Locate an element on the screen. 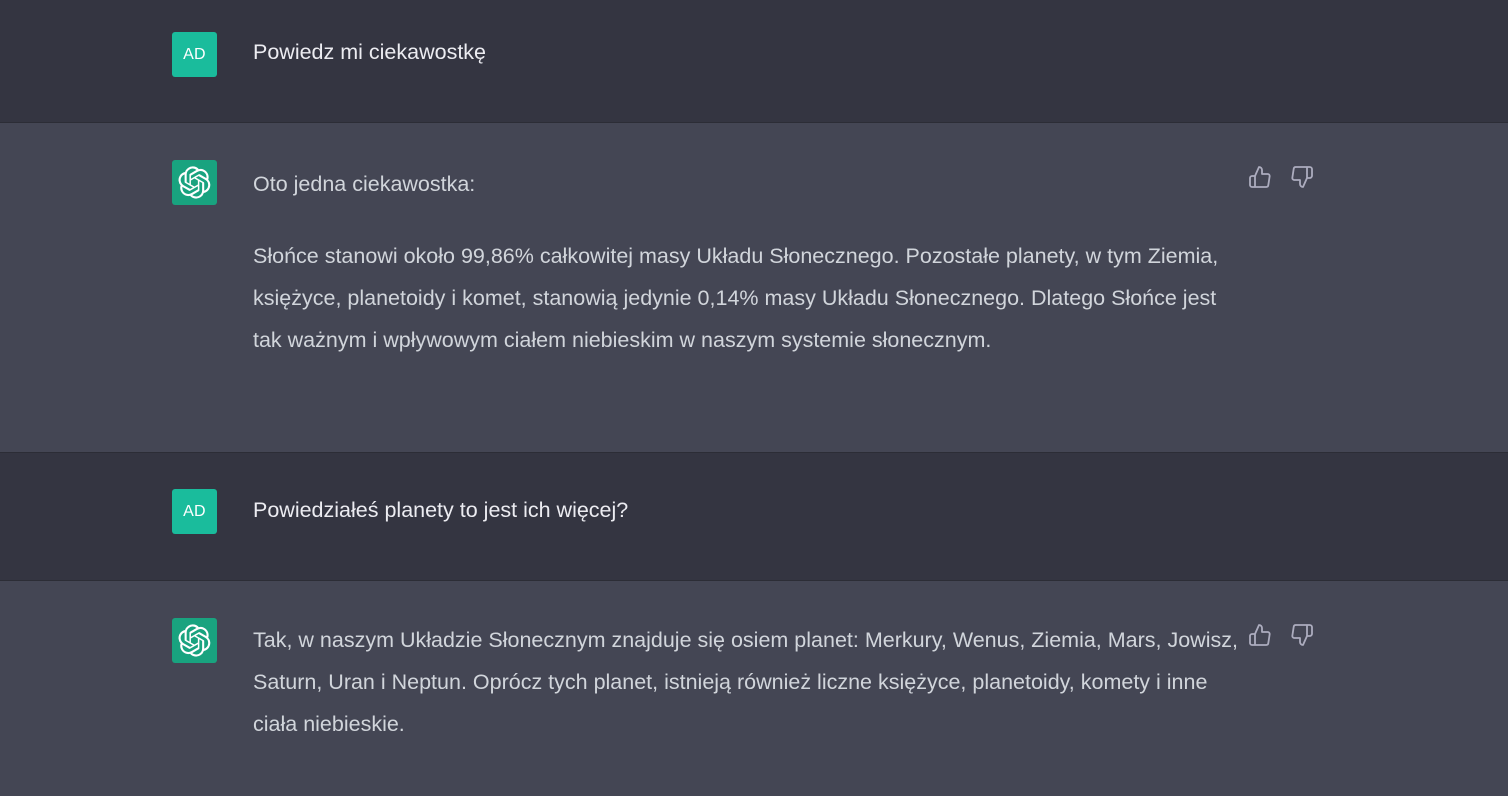 The width and height of the screenshot is (1508, 796). message-paragraph: Powiedz mi ciekawostkę is located at coordinates (370, 52).